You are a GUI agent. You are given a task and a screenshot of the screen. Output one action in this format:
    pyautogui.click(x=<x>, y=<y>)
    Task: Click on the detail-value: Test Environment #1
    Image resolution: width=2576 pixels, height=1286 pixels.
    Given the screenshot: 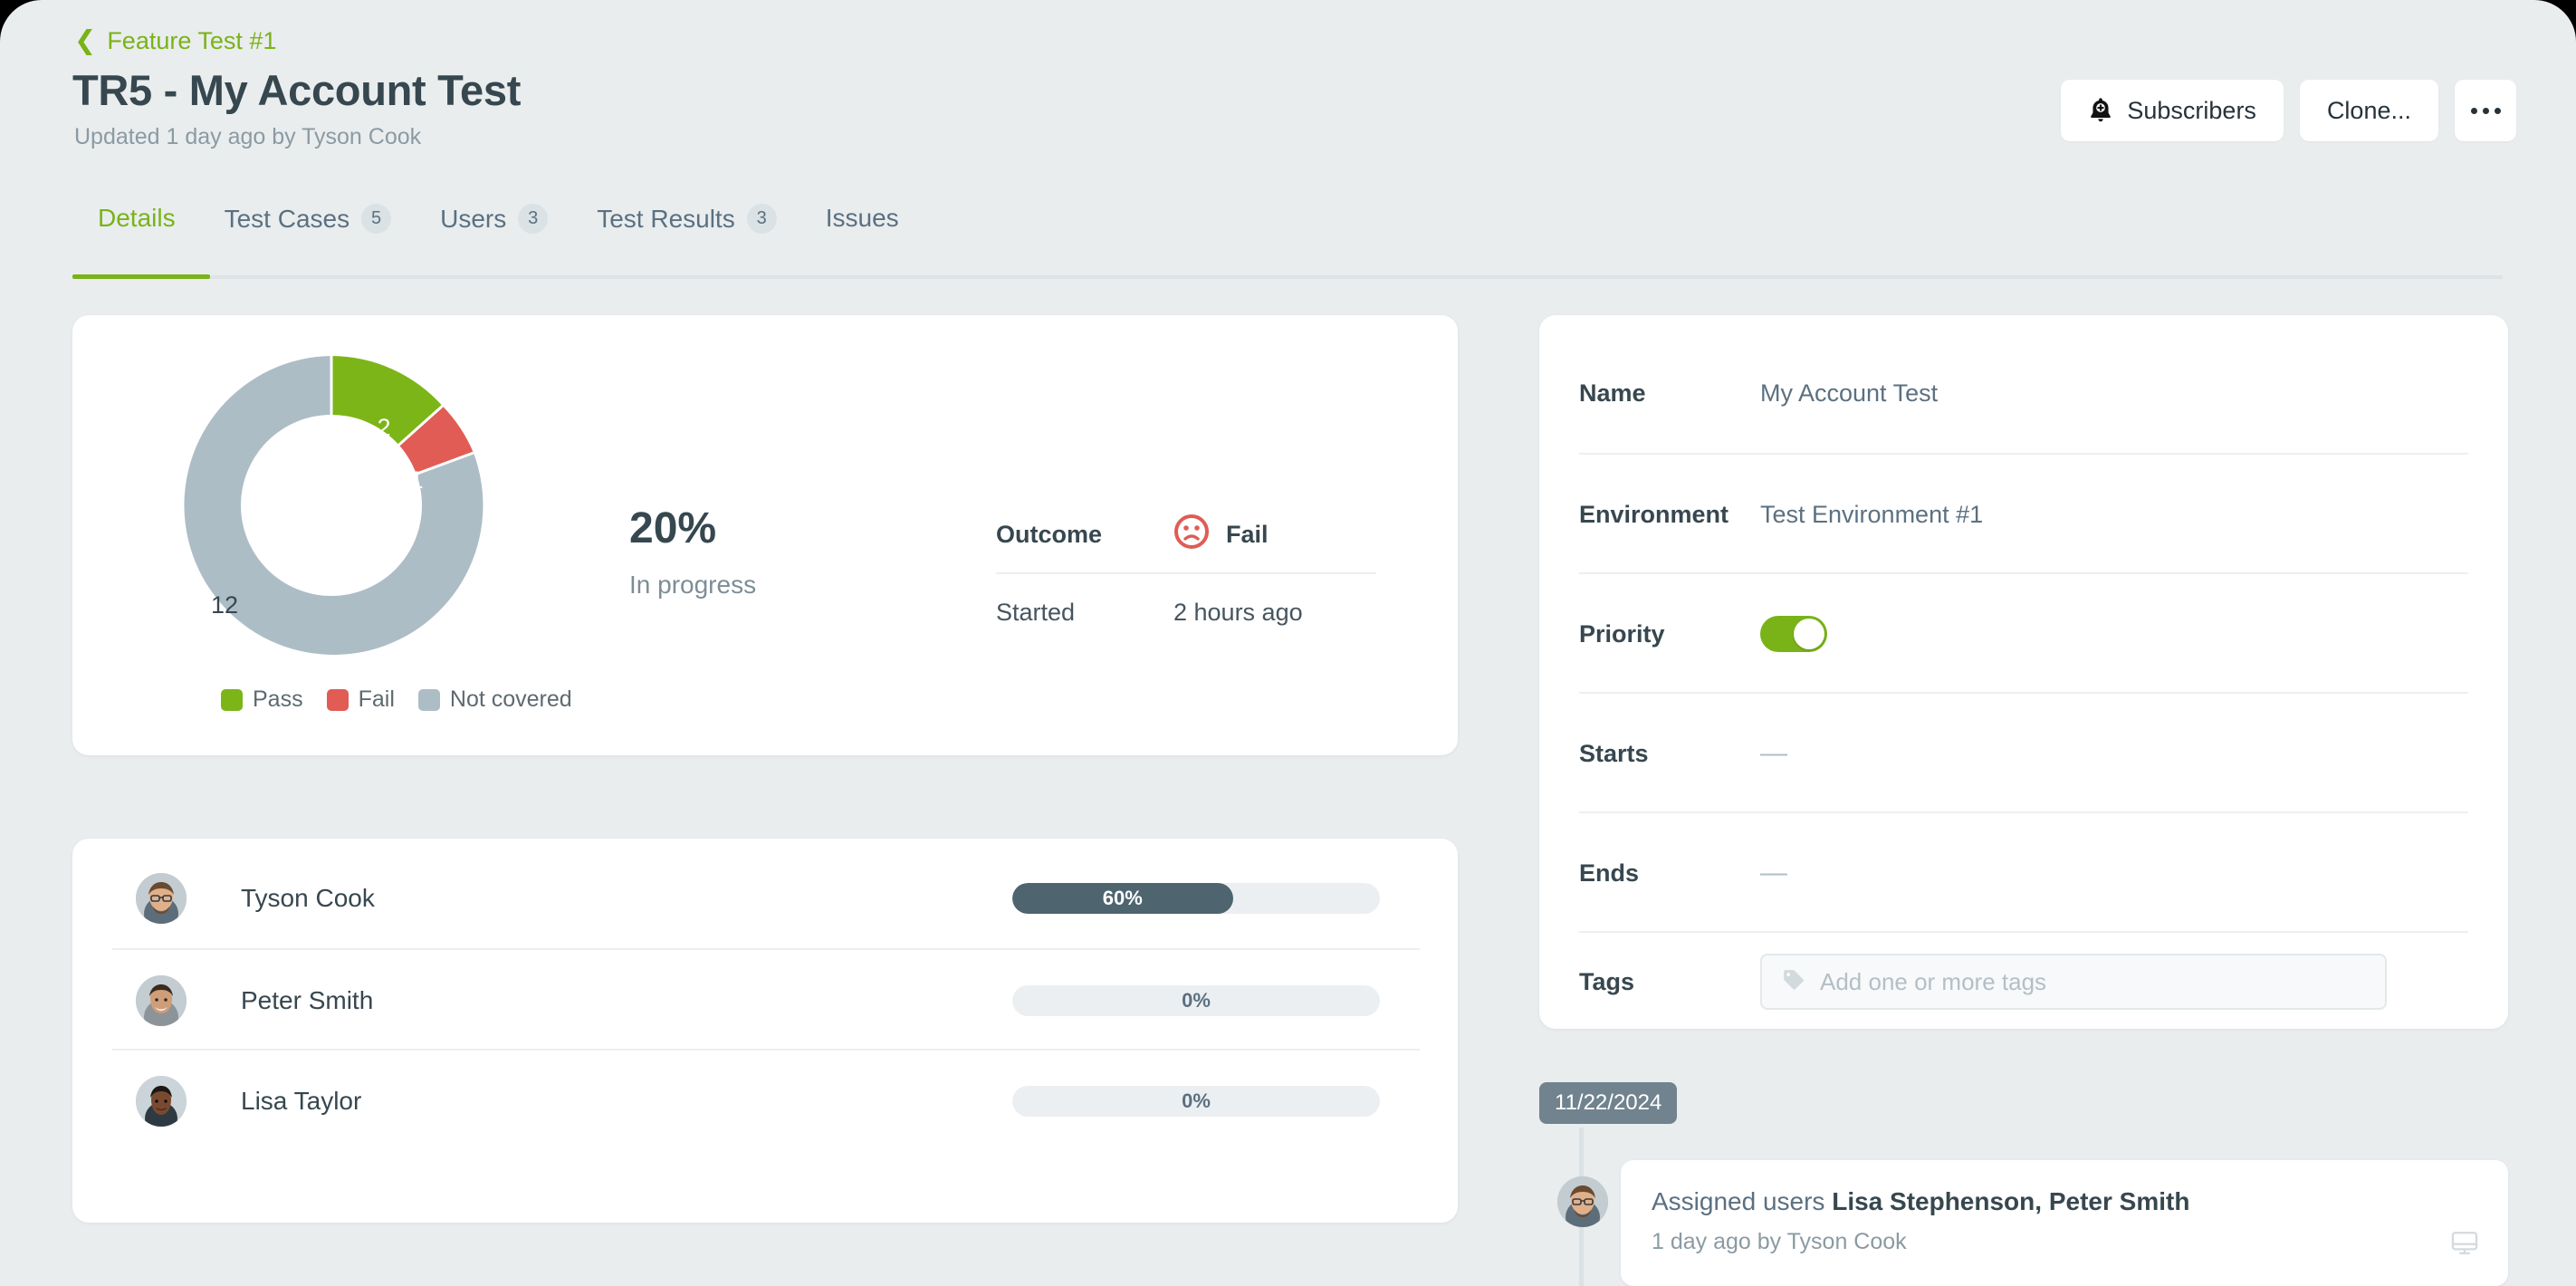 What is the action you would take?
    pyautogui.click(x=1871, y=515)
    